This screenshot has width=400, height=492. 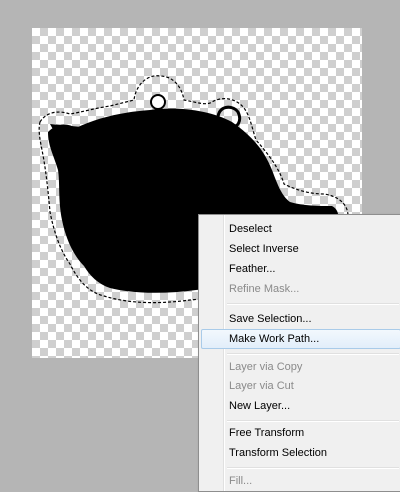 What do you see at coordinates (300, 229) in the screenshot?
I see `menu-item-deselect: Deselect` at bounding box center [300, 229].